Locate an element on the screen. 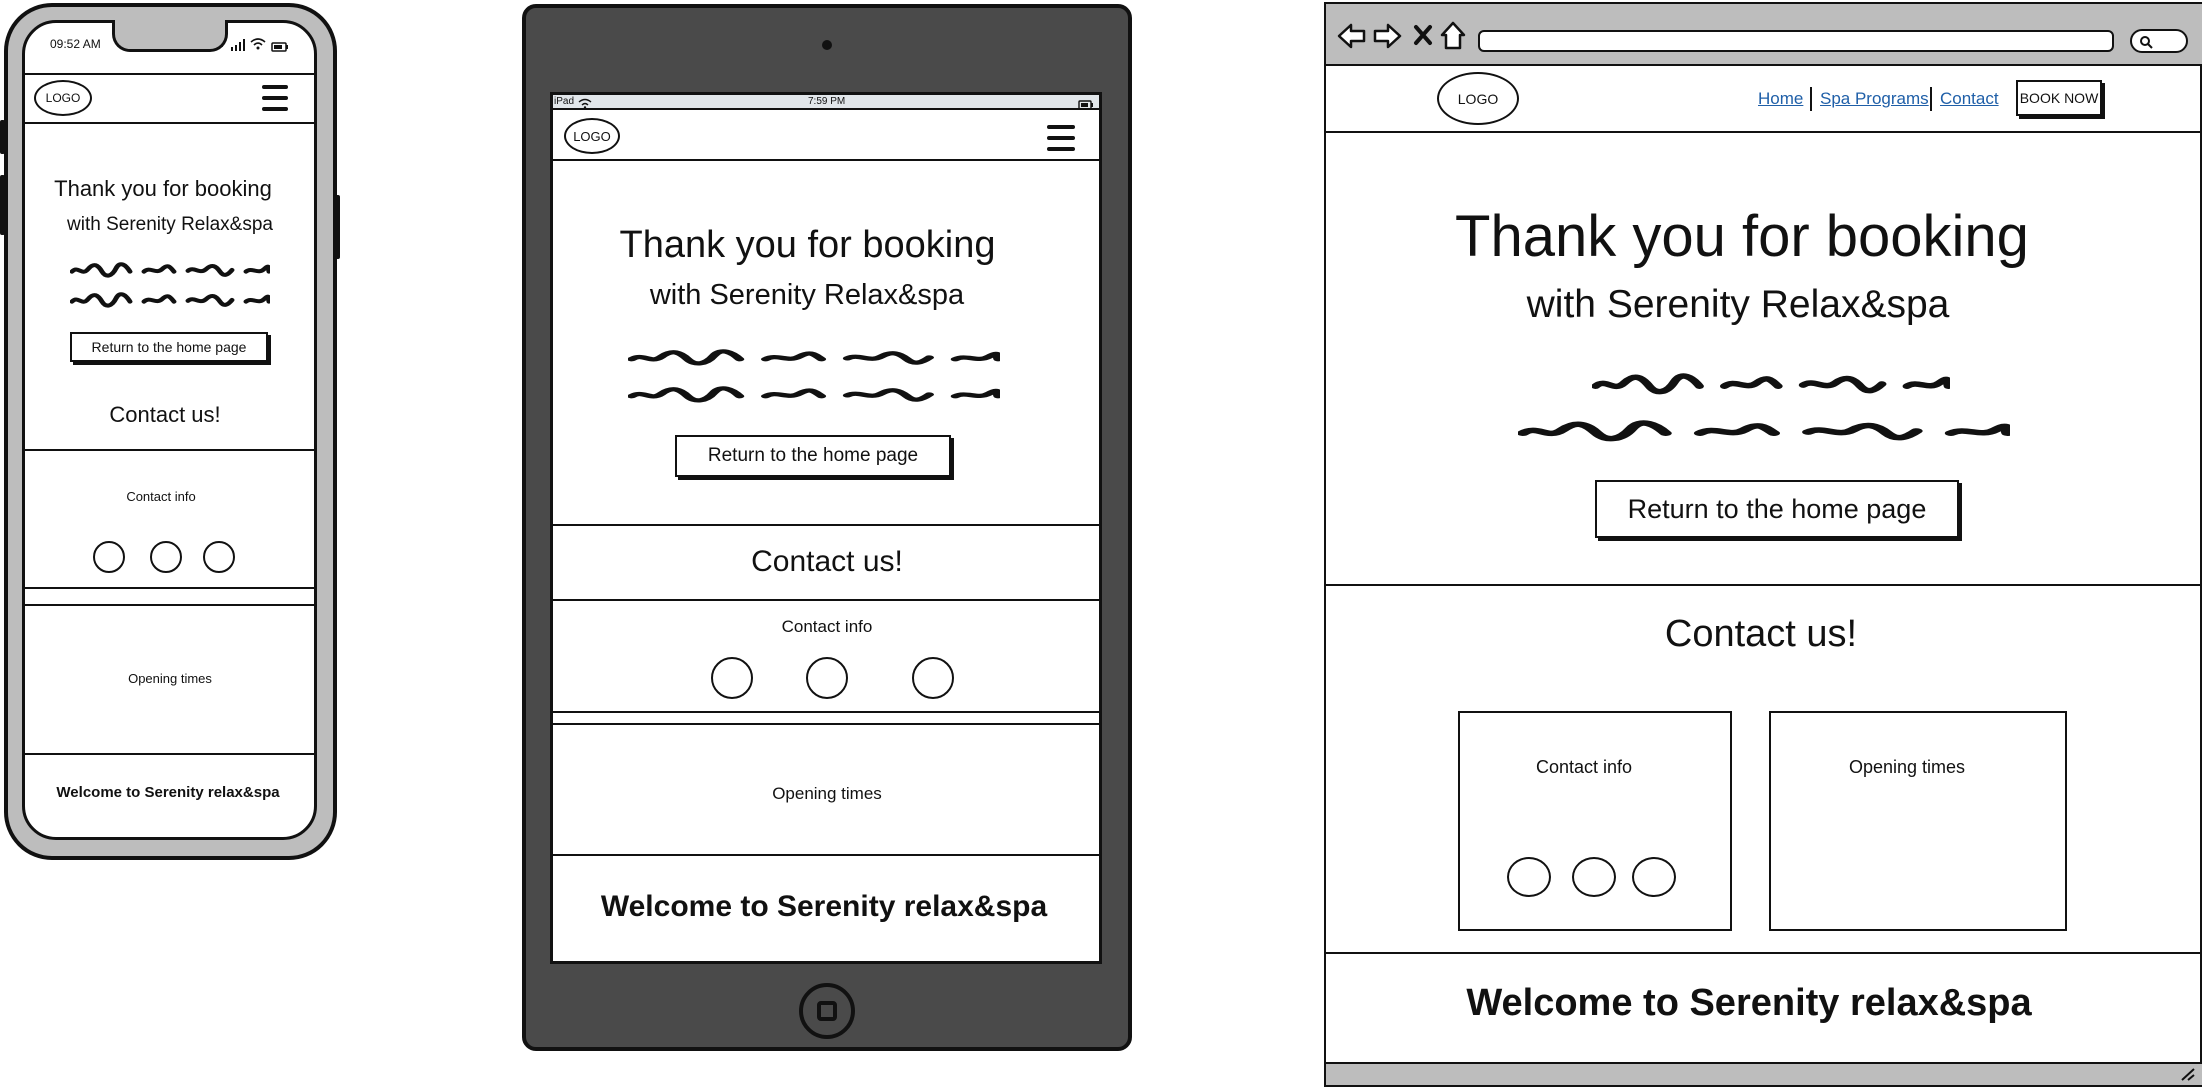 Image resolution: width=2202 pixels, height=1089 pixels. address-bar is located at coordinates (1796, 41).